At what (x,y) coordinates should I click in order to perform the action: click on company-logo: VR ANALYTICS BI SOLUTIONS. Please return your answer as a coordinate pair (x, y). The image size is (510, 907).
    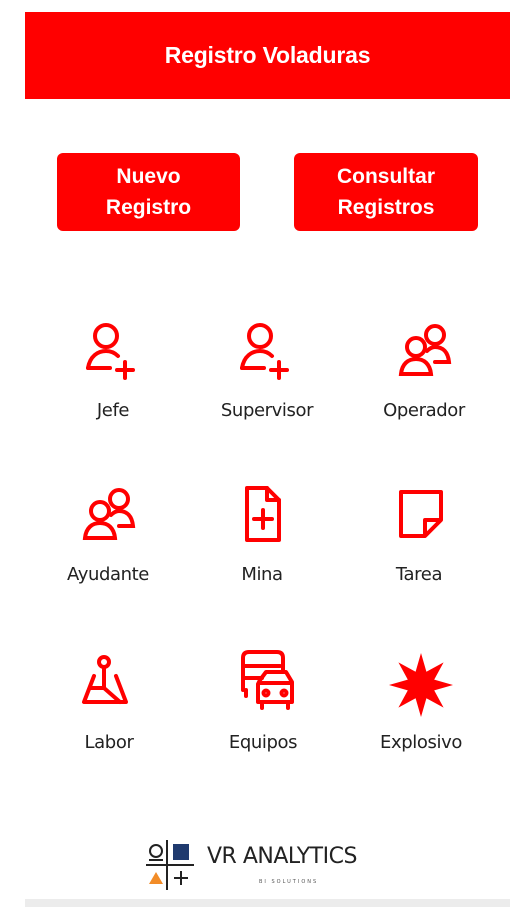
    Looking at the image, I should click on (270, 865).